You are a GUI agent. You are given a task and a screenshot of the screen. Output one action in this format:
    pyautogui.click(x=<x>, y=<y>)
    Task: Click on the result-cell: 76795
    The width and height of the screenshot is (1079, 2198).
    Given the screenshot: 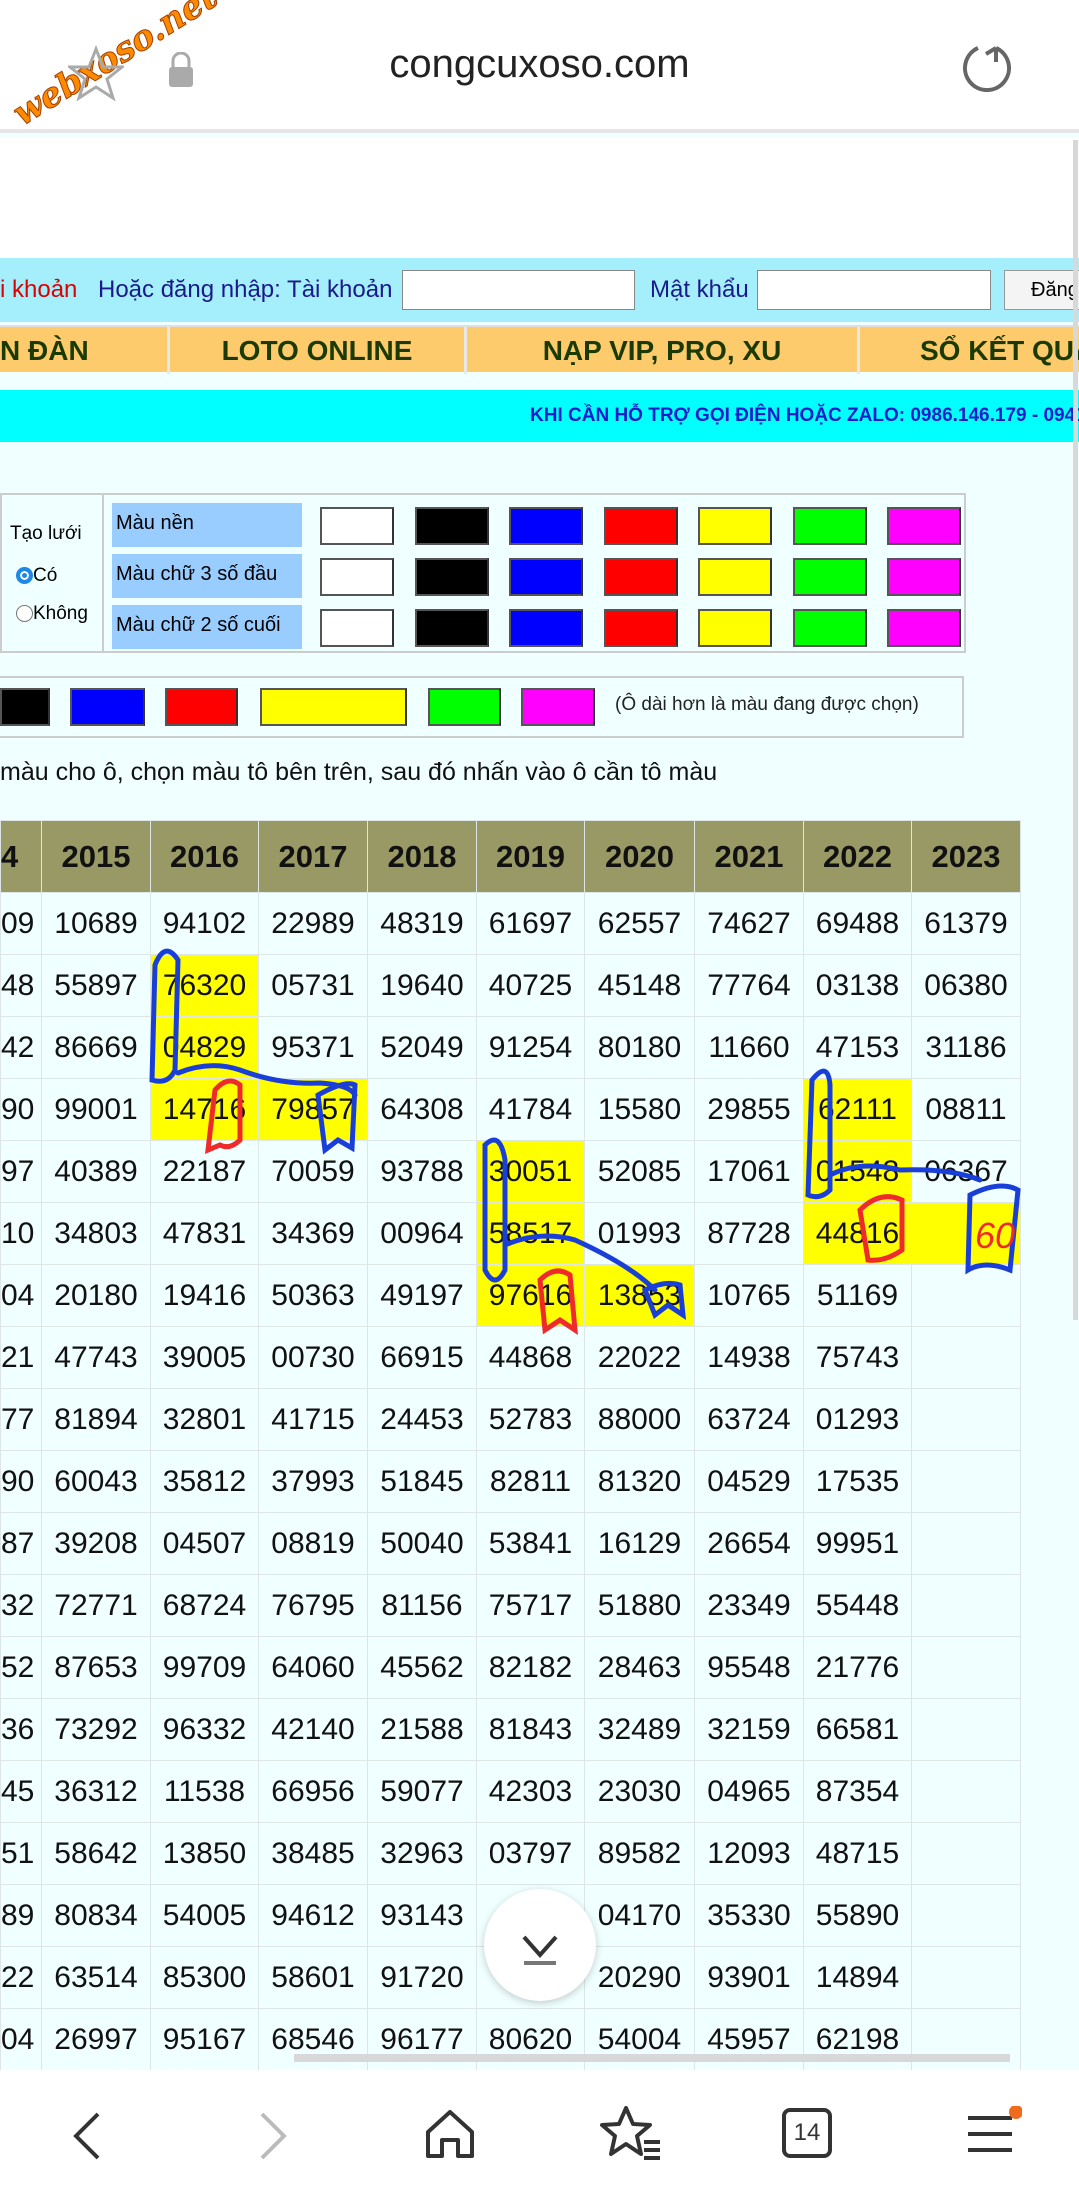 What is the action you would take?
    pyautogui.click(x=313, y=1605)
    